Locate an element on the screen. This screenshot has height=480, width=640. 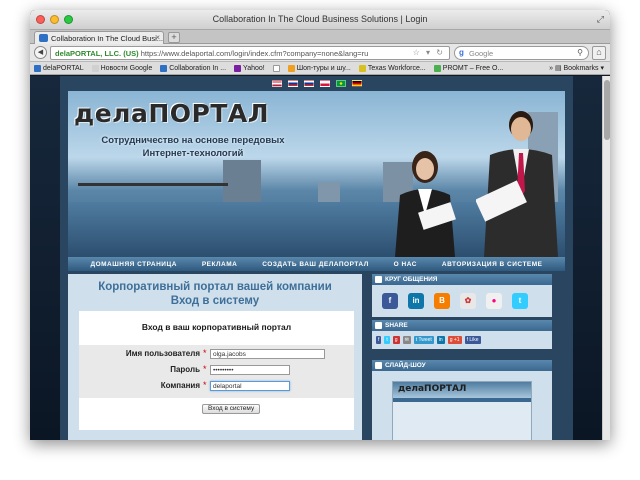
page-title-line2: Вход в систему is located at coordinates (215, 301).